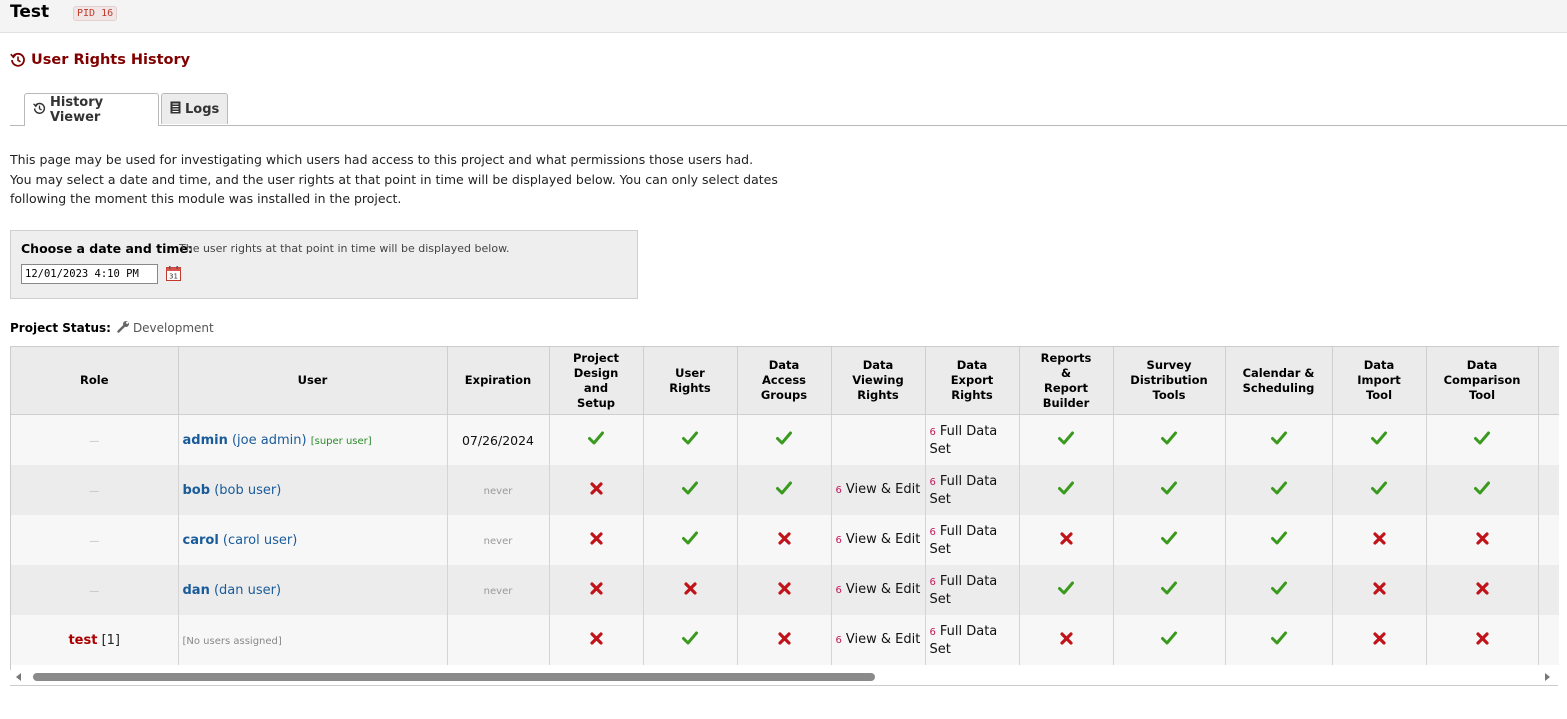 Image resolution: width=1567 pixels, height=719 pixels. Describe the element at coordinates (194, 108) in the screenshot. I see `tab-logs: Logs` at that location.